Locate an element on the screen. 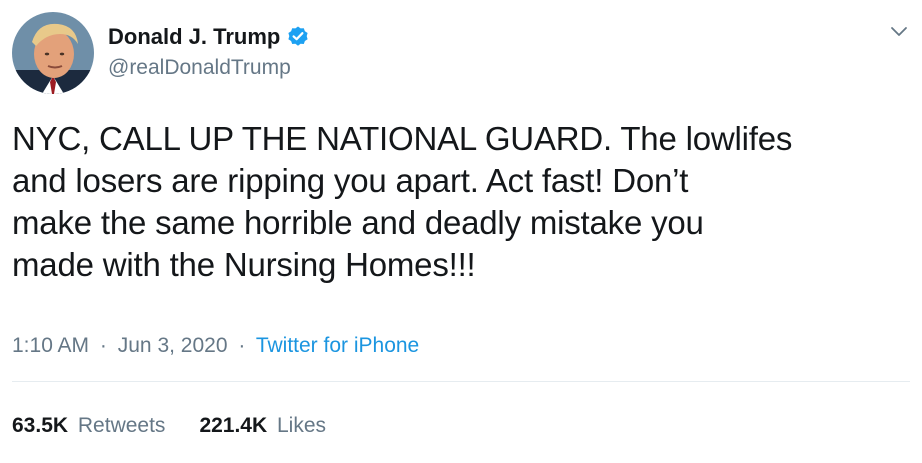 The width and height of the screenshot is (922, 463). retweets-stat: 63.5K Retweets is located at coordinates (88, 426).